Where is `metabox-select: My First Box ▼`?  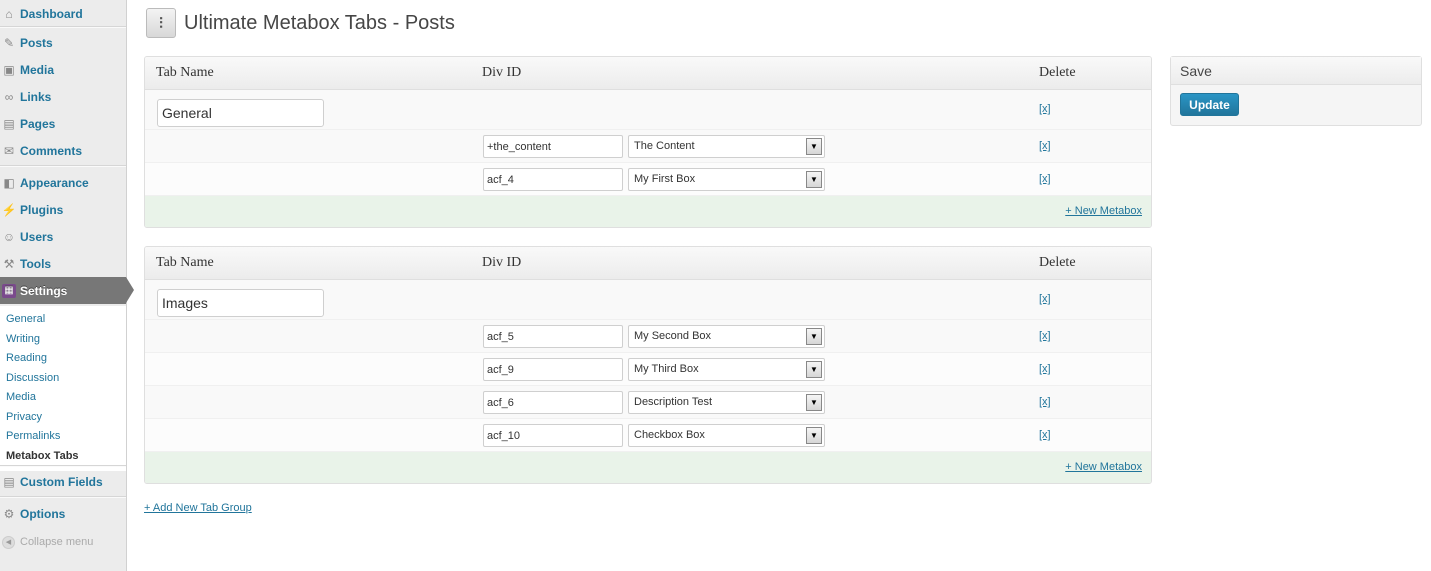 metabox-select: My First Box ▼ is located at coordinates (726, 179).